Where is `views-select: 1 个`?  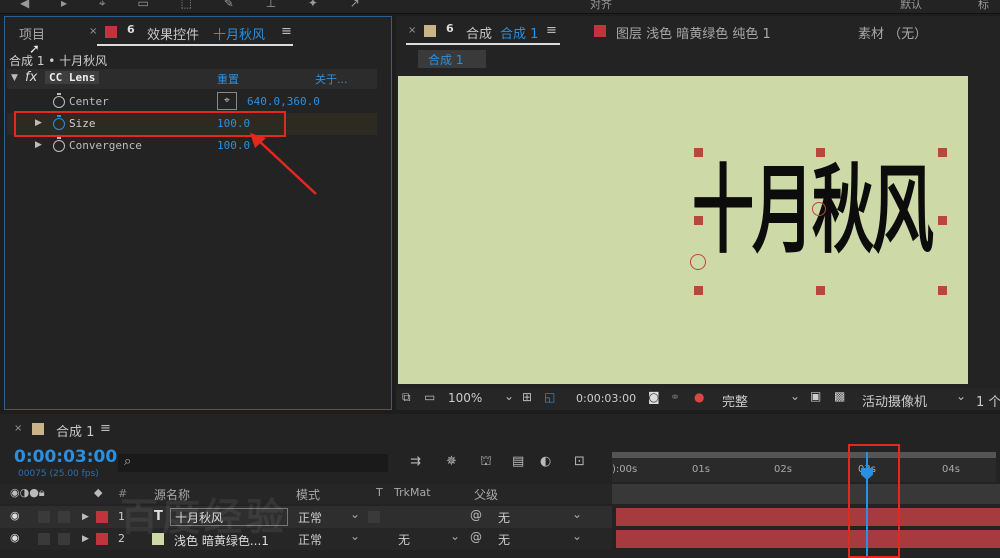
views-select: 1 个 is located at coordinates (988, 400).